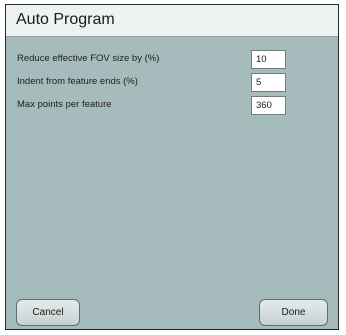 Image resolution: width=346 pixels, height=335 pixels. Describe the element at coordinates (268, 105) in the screenshot. I see `max-points-input` at that location.